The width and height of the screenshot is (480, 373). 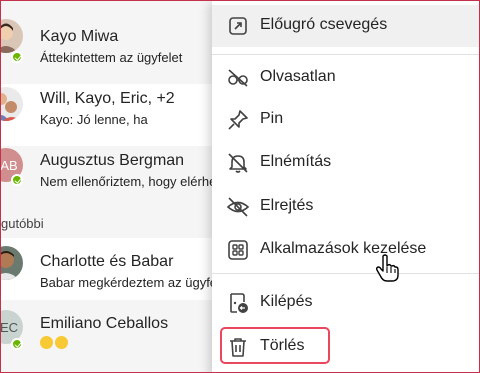 I want to click on chat-name: Emiliano Ceballos, so click(x=104, y=323).